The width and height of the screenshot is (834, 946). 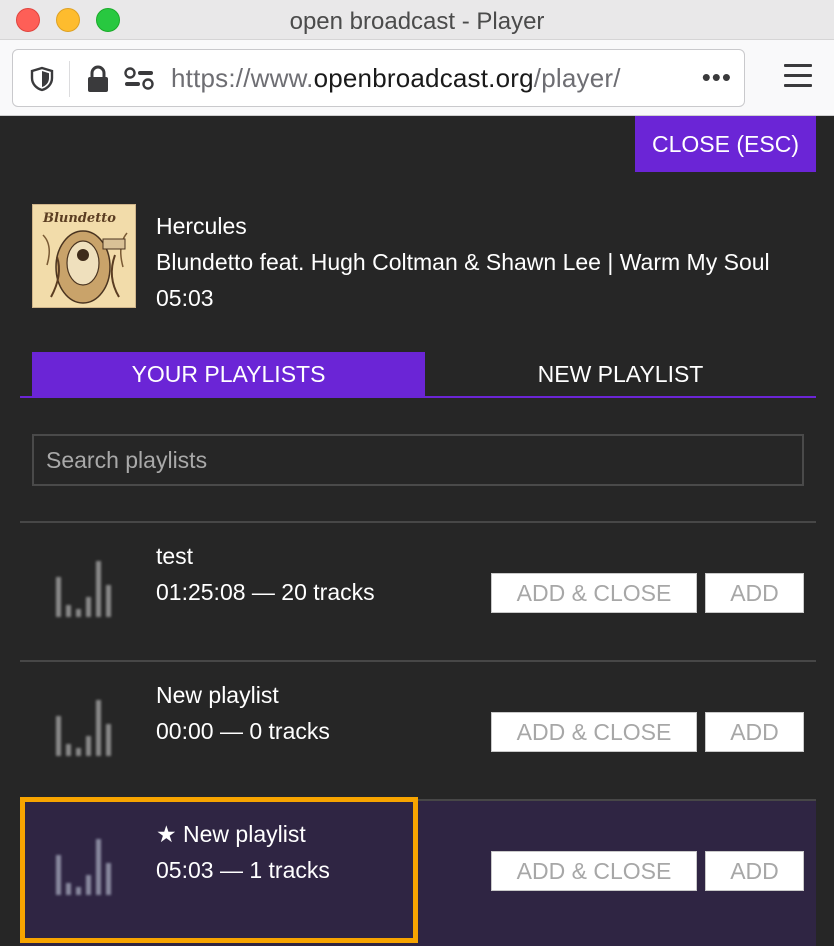 I want to click on close-button: CLOSE (ESC), so click(x=725, y=144).